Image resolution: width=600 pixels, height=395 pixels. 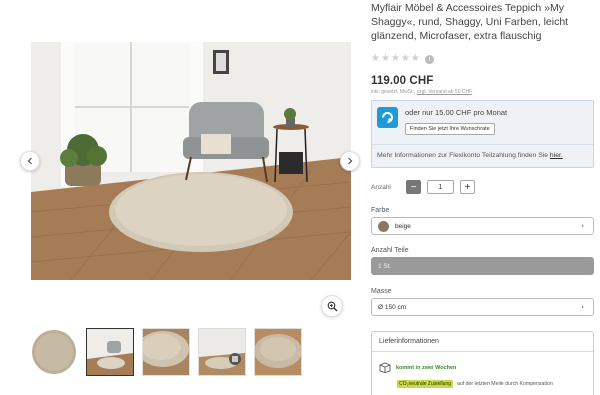 What do you see at coordinates (393, 92) in the screenshot?
I see `vat-prefix: inkl. gesetzl. MwSt.,` at bounding box center [393, 92].